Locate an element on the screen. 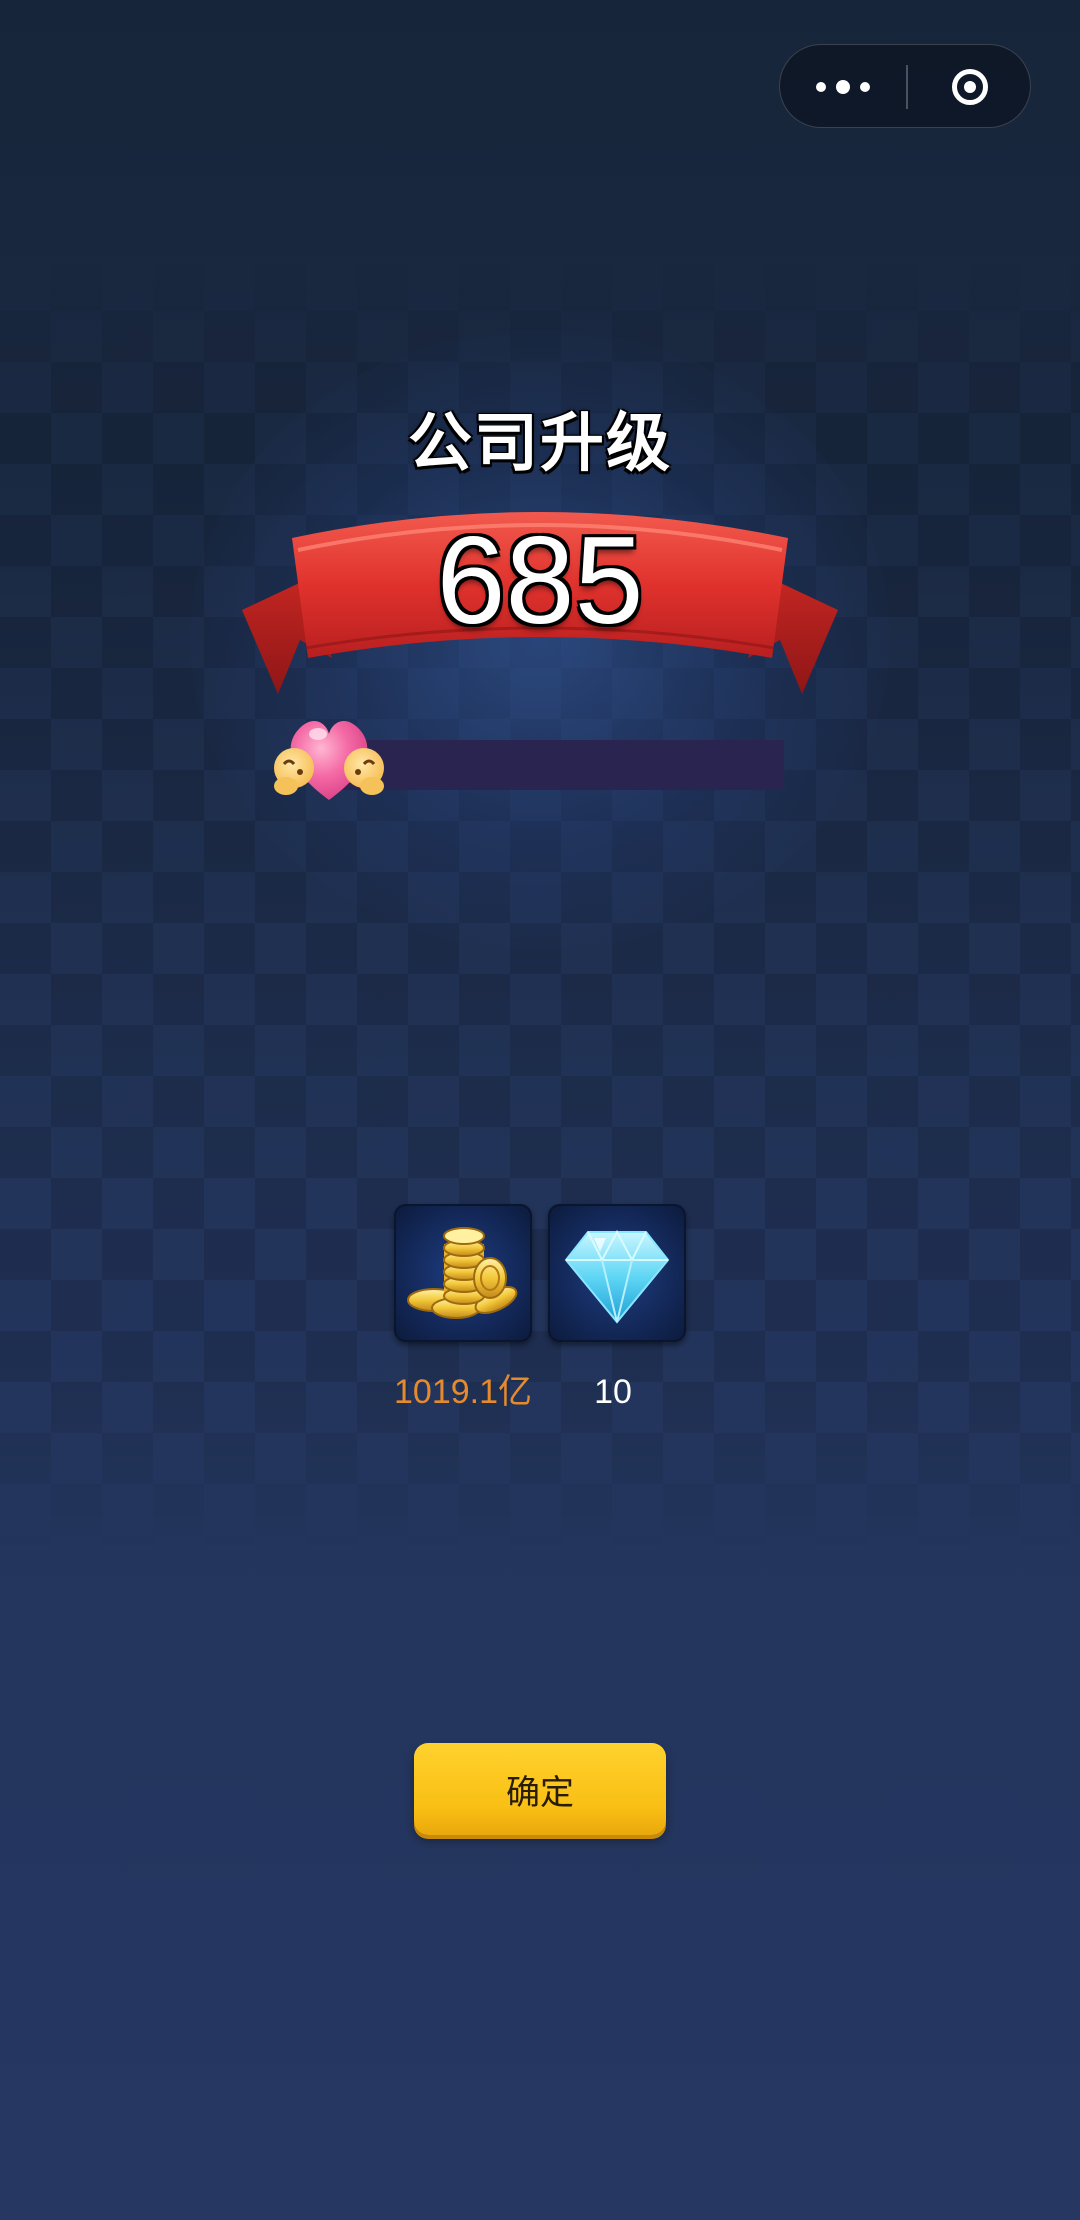  diamond-amount: 10 is located at coordinates (613, 1392).